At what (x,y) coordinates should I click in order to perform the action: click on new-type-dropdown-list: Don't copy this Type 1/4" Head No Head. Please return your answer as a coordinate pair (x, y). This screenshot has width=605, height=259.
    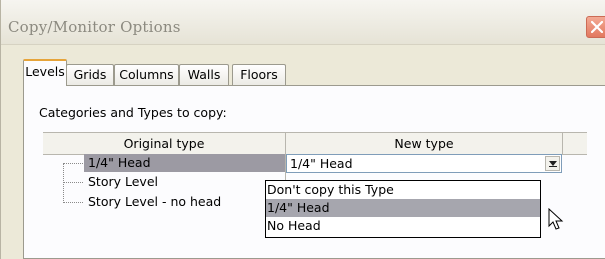
    Looking at the image, I should click on (403, 209).